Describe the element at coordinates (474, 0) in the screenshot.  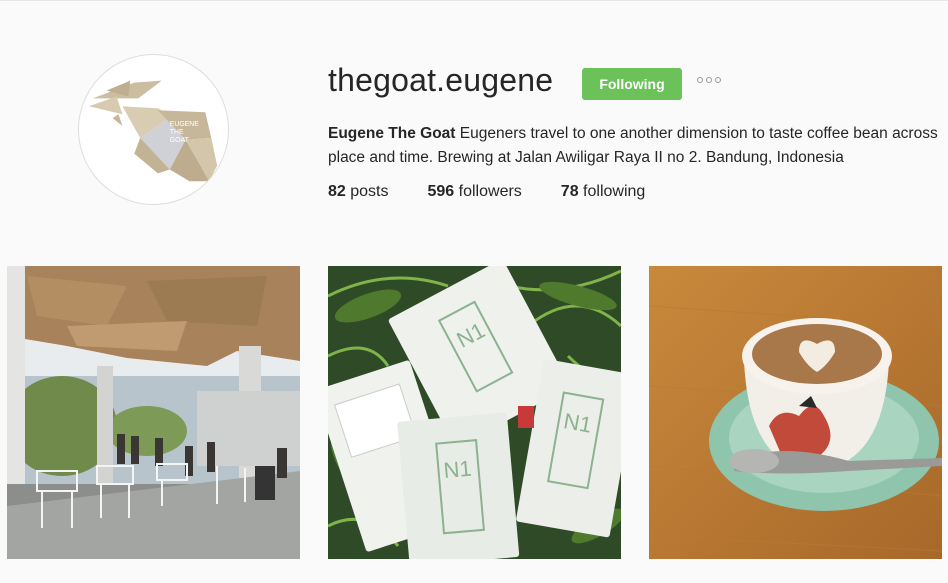
I see `top-divider` at that location.